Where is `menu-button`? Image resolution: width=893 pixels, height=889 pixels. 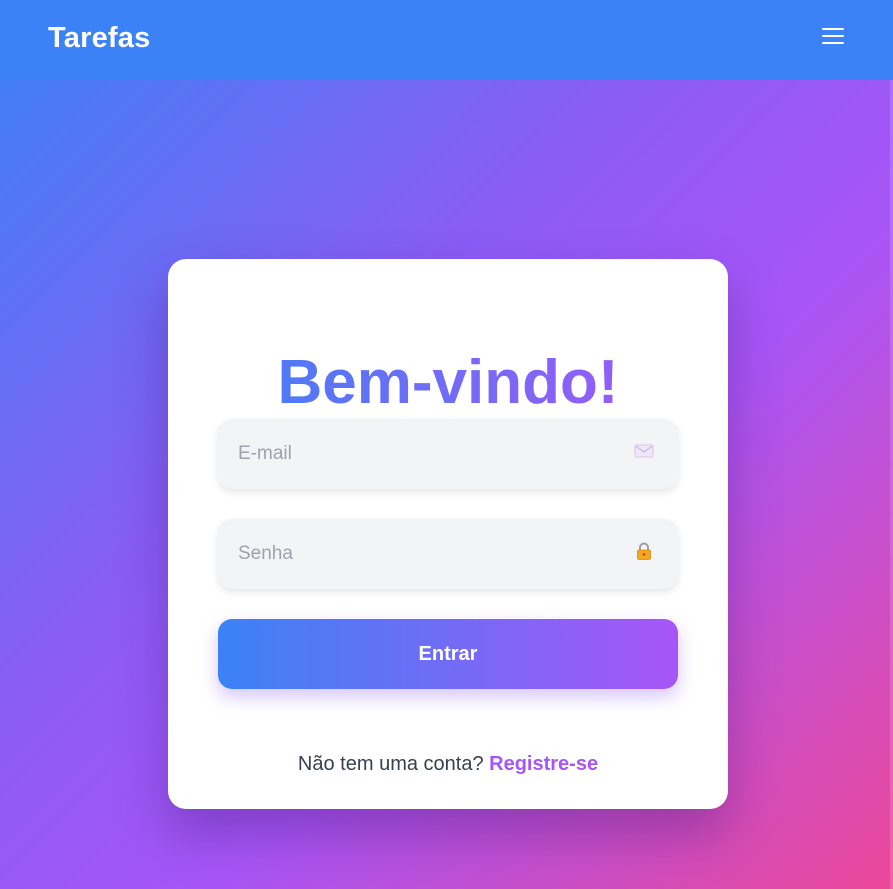
menu-button is located at coordinates (833, 37).